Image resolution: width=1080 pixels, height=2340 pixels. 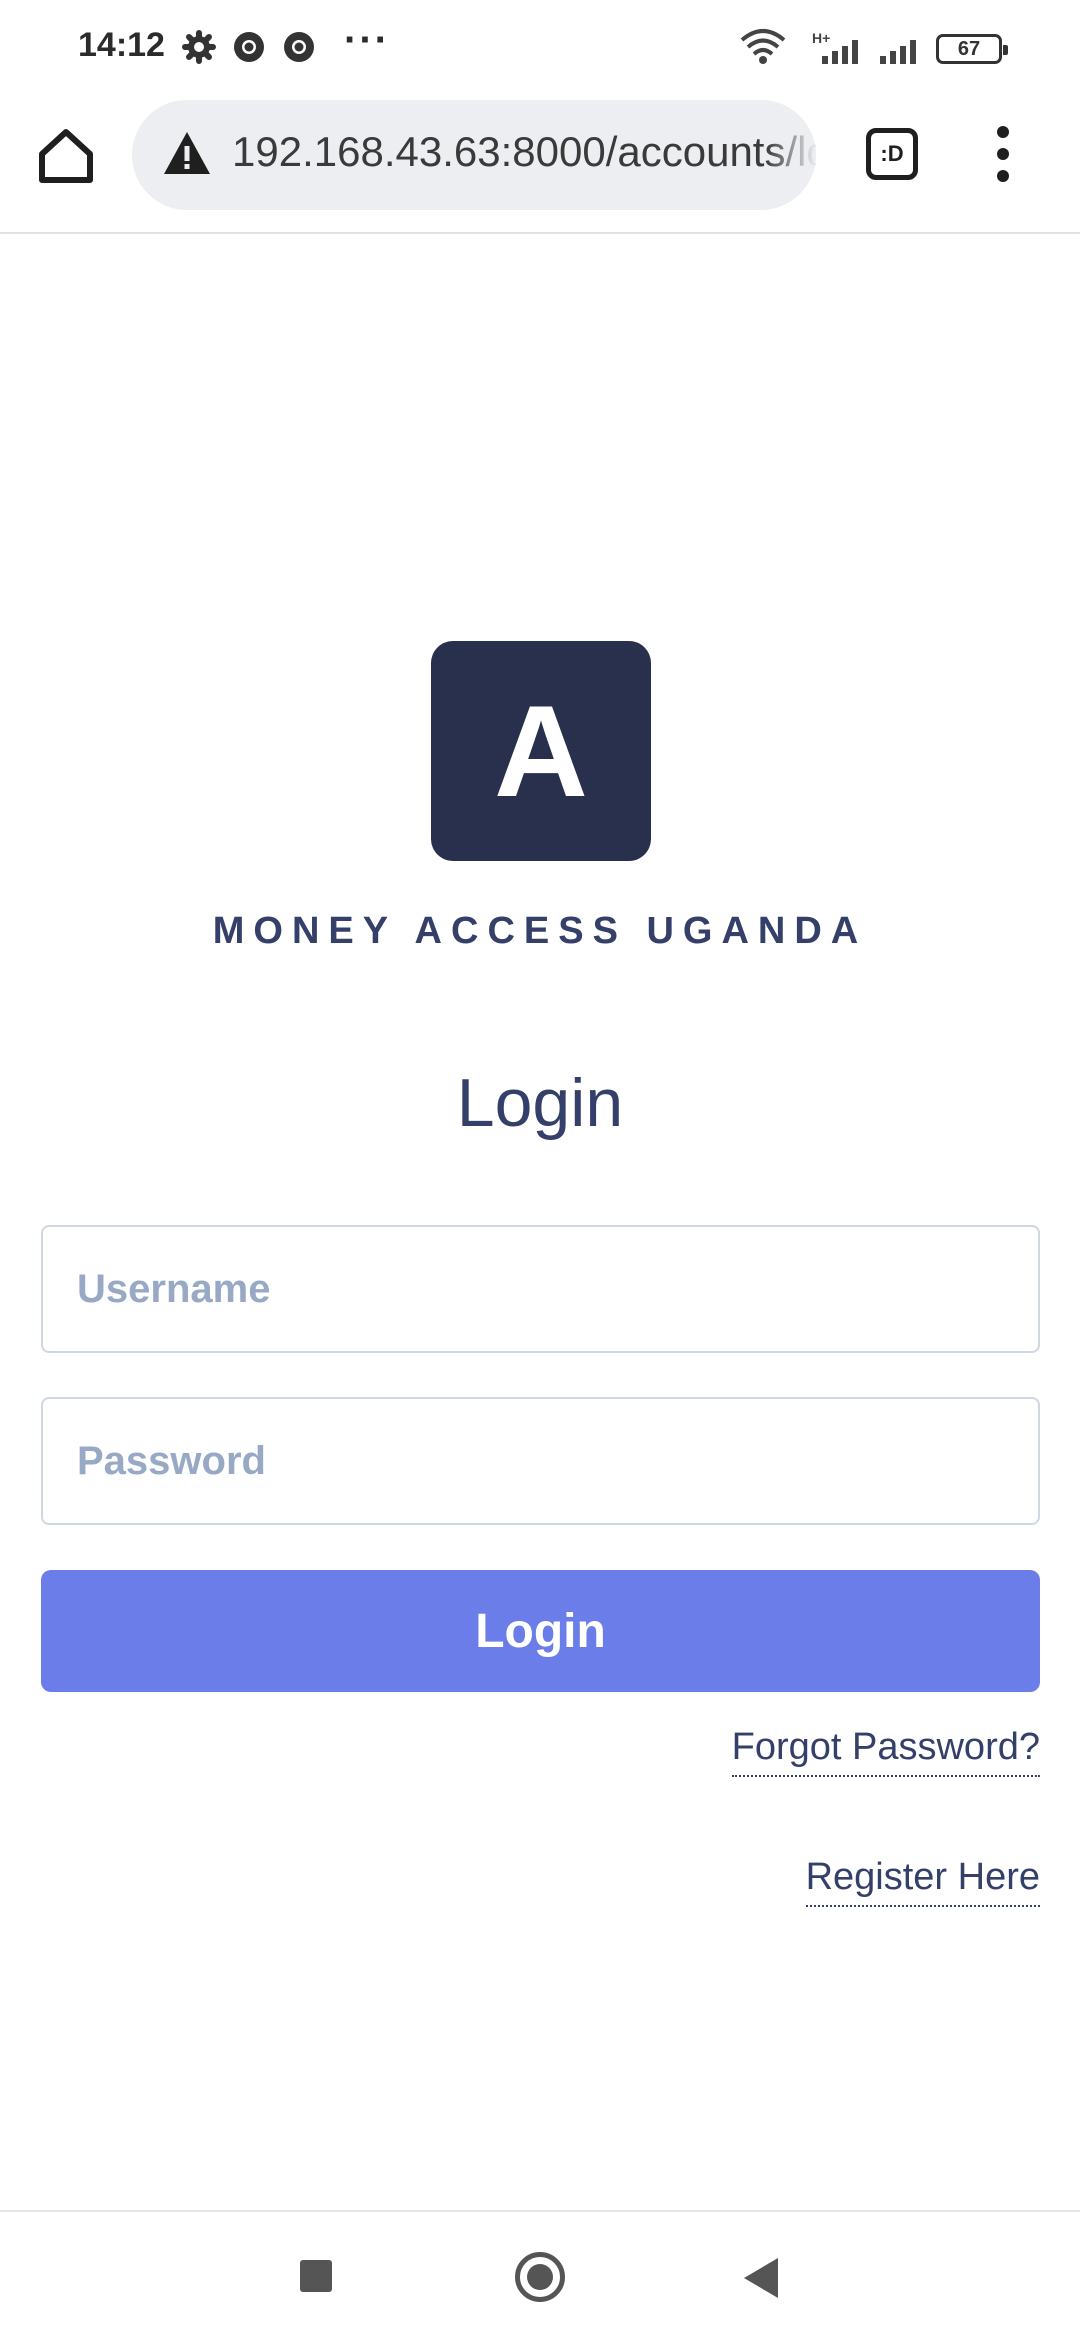 I want to click on nav-back-icon, so click(x=761, y=2278).